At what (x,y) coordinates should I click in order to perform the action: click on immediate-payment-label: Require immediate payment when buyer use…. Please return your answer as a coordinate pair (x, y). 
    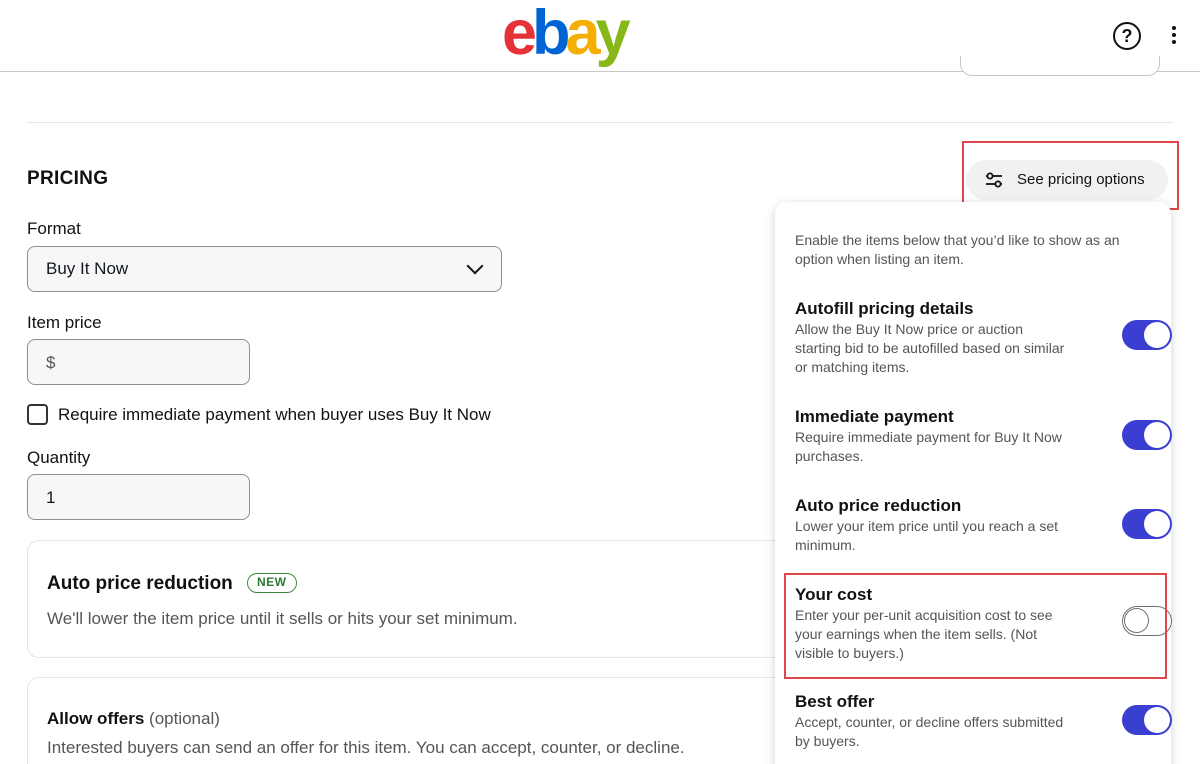
    Looking at the image, I should click on (274, 415).